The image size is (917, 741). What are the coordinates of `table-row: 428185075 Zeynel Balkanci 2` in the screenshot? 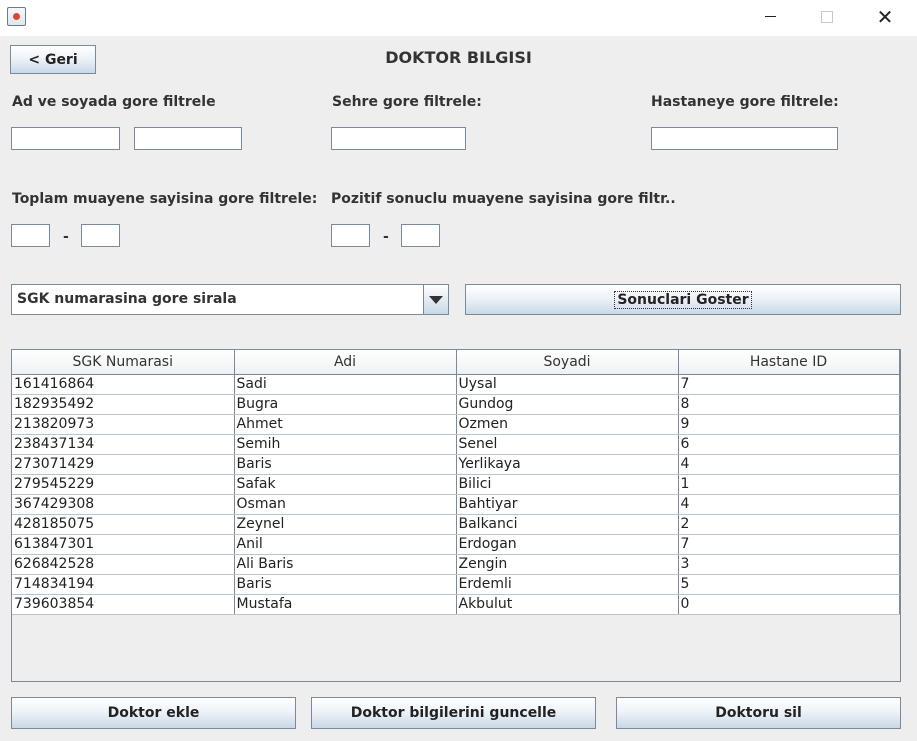 It's located at (456, 524).